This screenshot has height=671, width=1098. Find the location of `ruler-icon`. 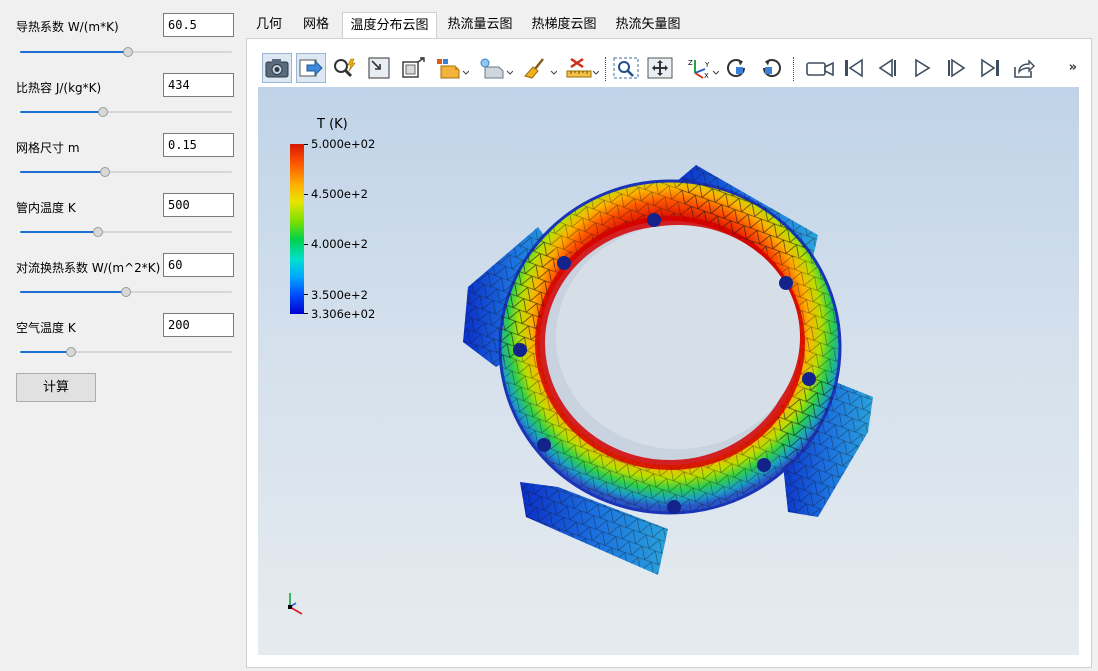

ruler-icon is located at coordinates (582, 68).